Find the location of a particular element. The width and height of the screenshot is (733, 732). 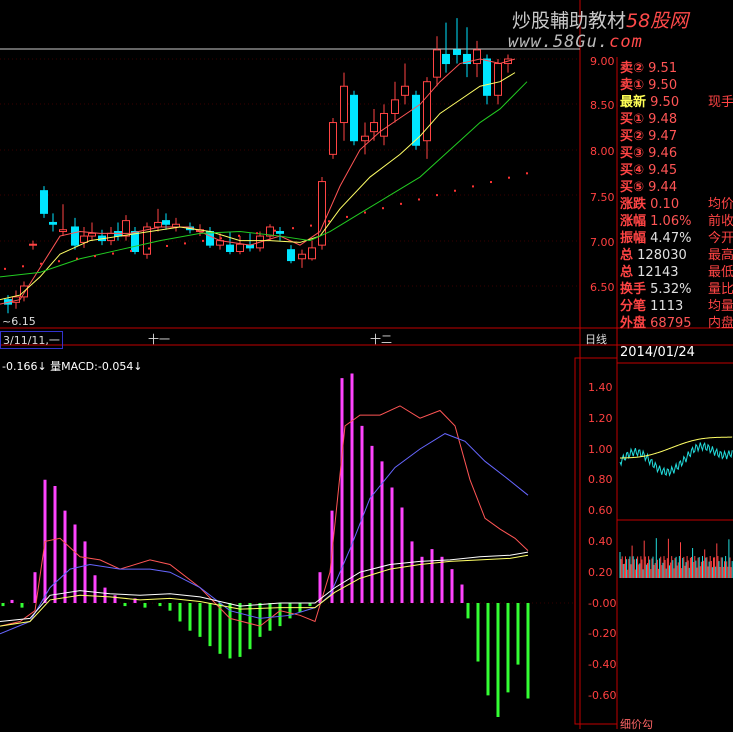

date-label: 3/11/11,一 is located at coordinates (31, 340).